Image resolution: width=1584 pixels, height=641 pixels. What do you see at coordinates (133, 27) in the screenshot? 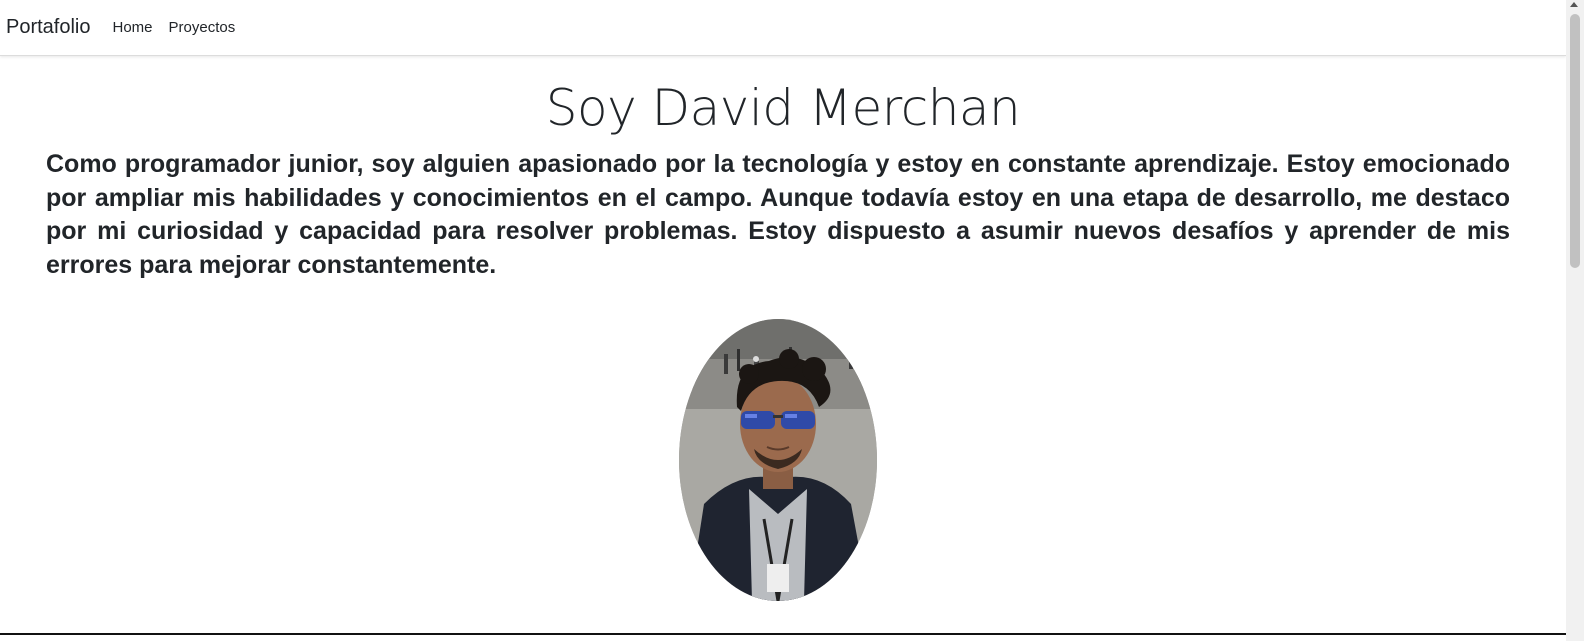
I see `nav-link-home: Home` at bounding box center [133, 27].